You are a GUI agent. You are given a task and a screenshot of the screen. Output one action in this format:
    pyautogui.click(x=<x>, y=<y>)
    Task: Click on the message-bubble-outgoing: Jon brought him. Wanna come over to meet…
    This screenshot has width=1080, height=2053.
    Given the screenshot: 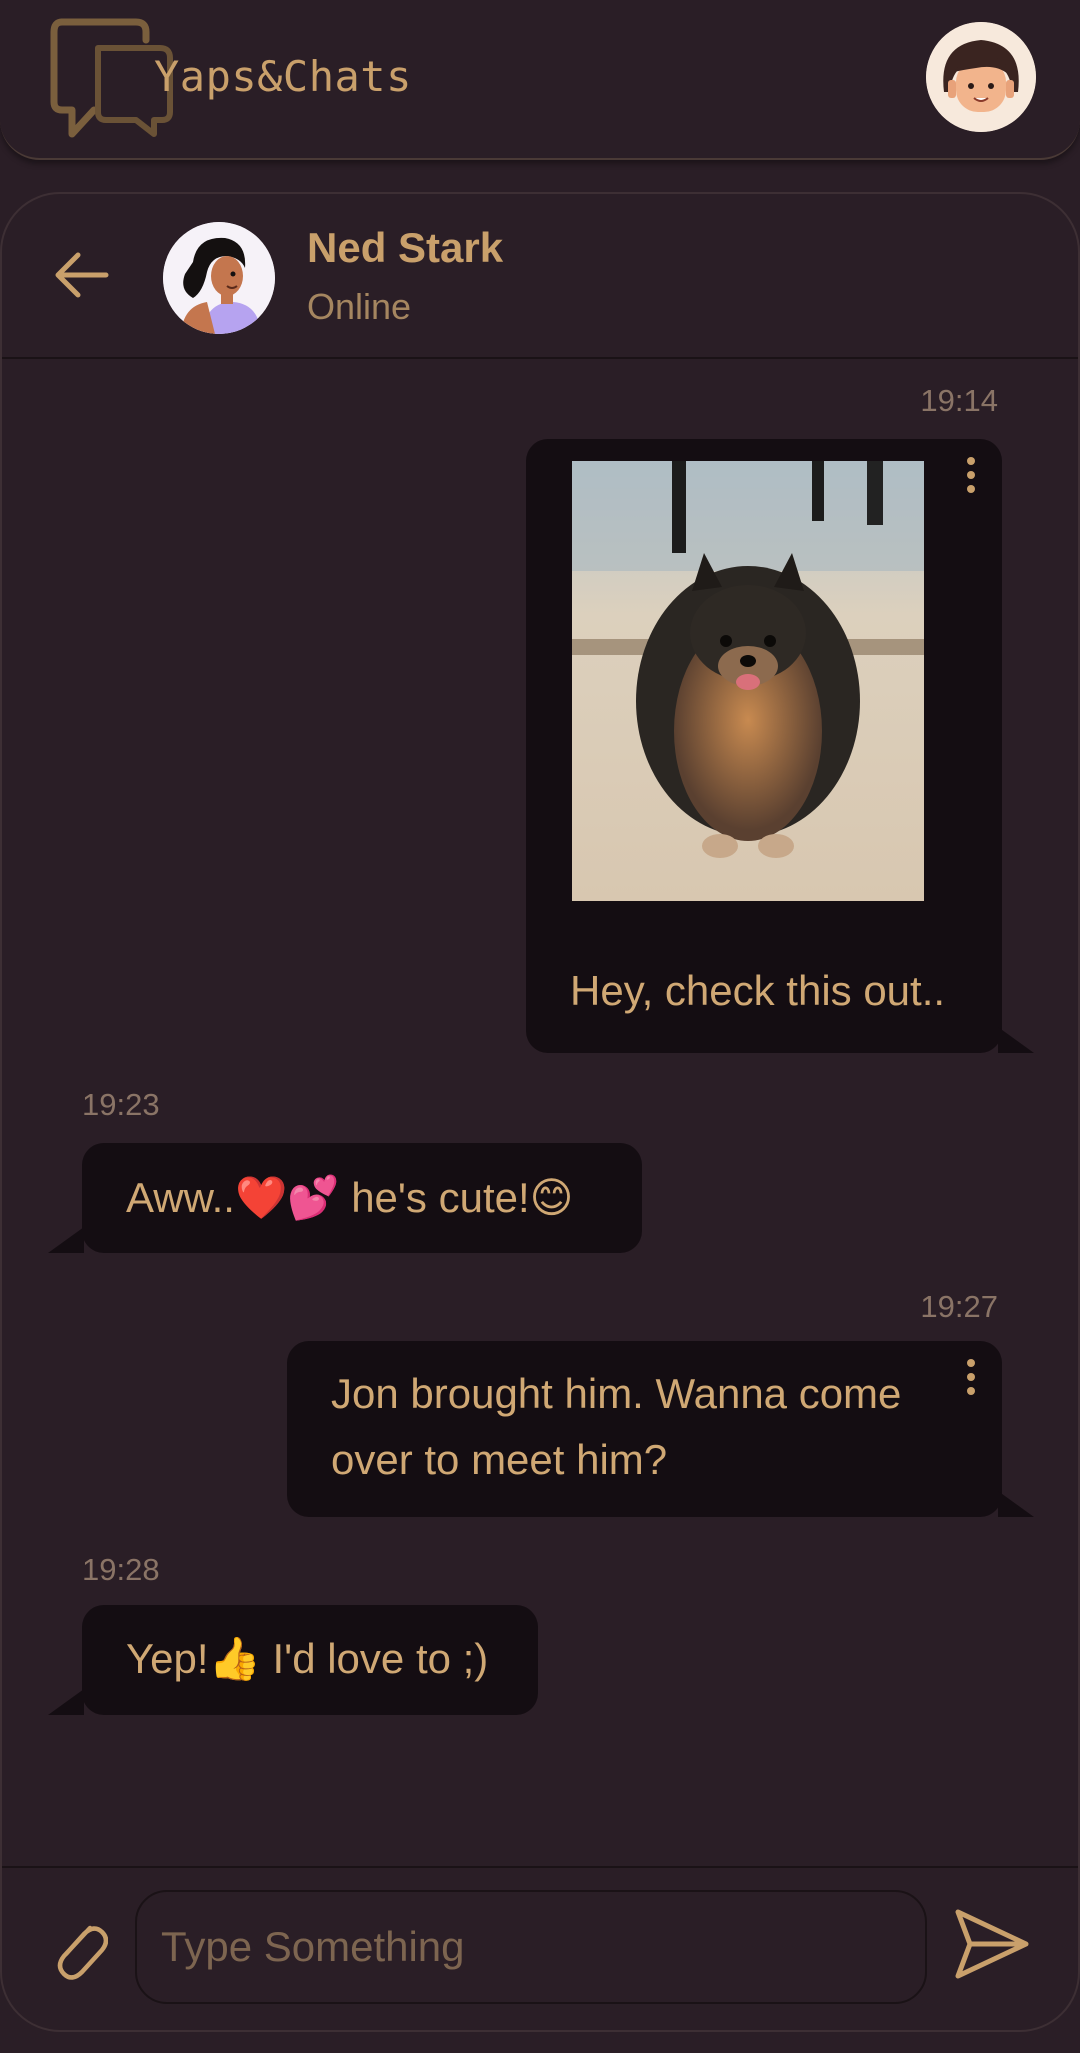 What is the action you would take?
    pyautogui.click(x=660, y=1429)
    